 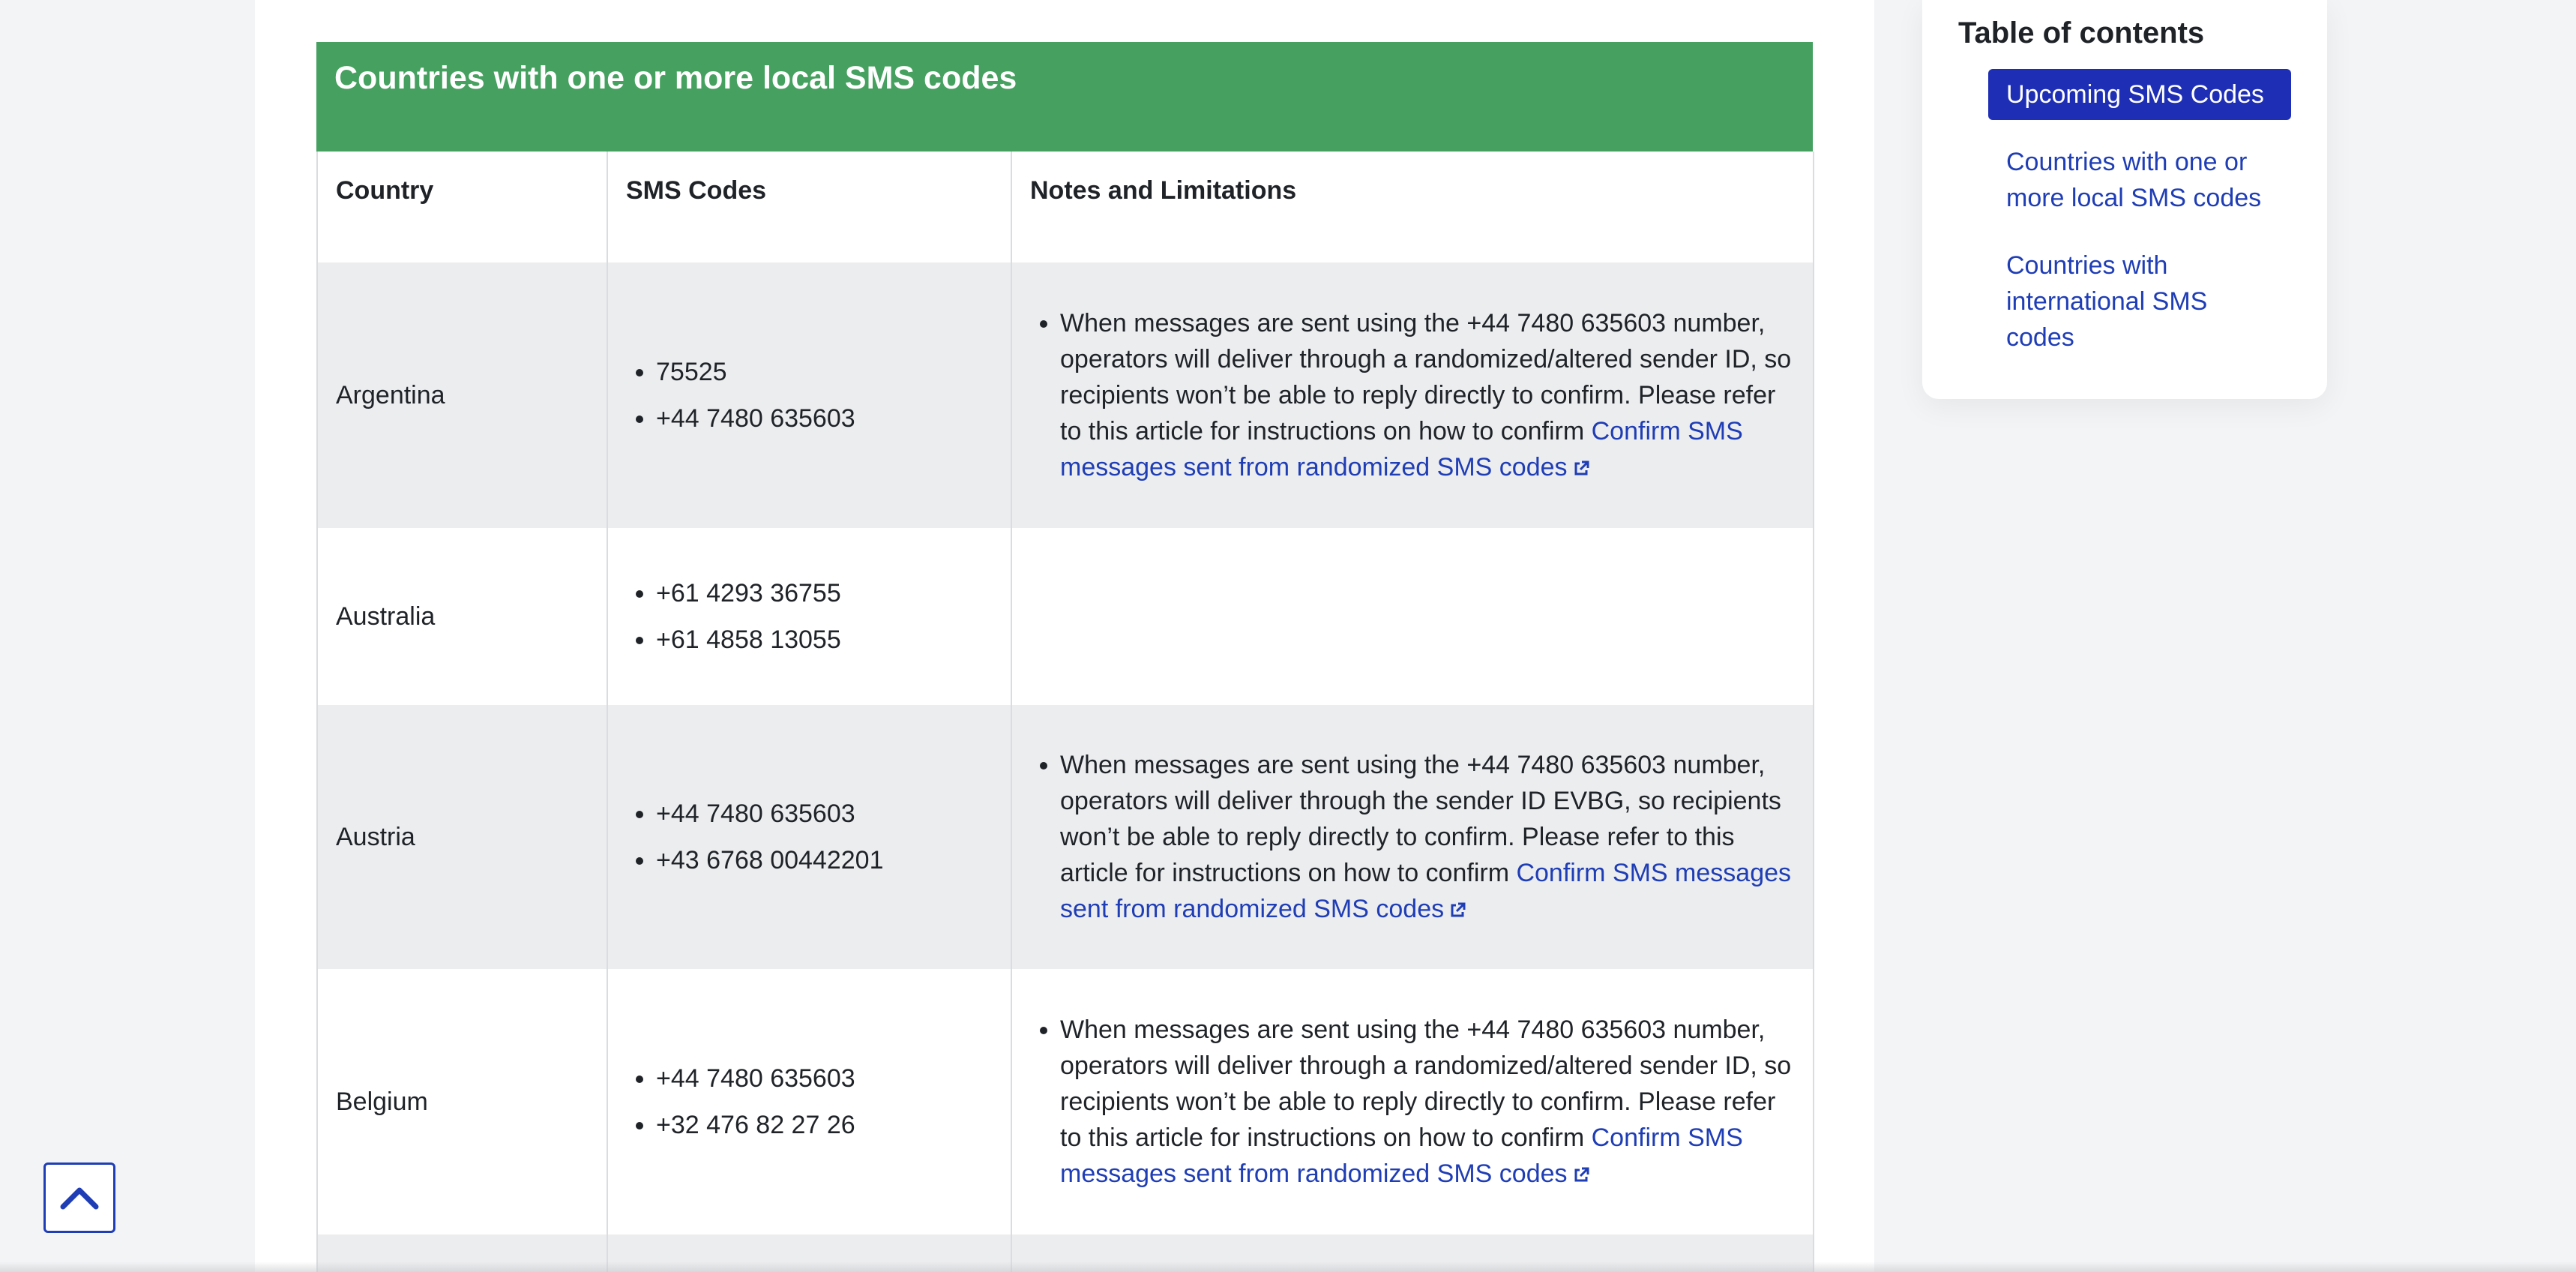 I want to click on country-cell: Argentina, so click(x=462, y=395).